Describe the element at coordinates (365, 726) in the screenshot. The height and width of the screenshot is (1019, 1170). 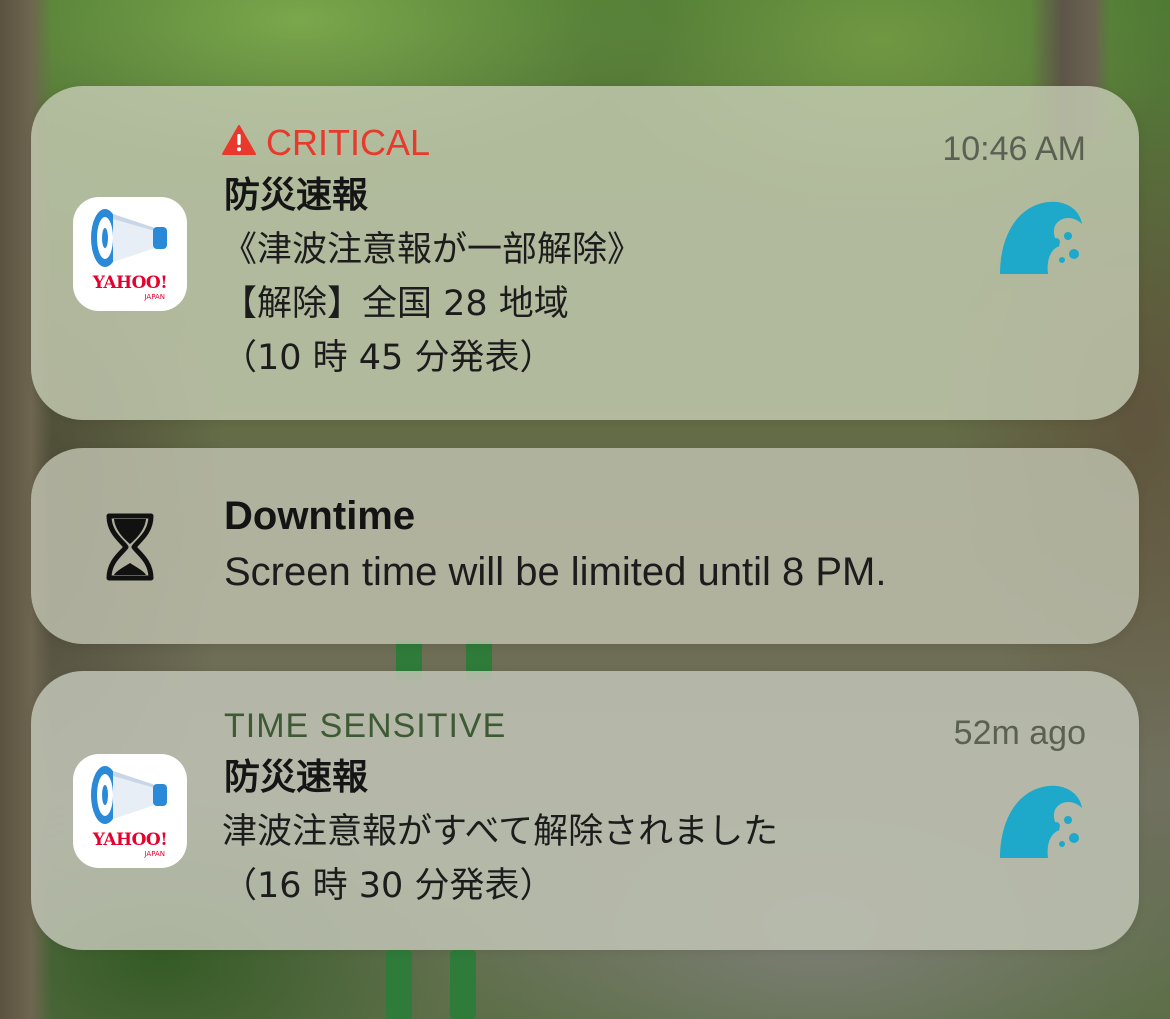
I see `time-sensitive-label: TIME SENSITIVE` at that location.